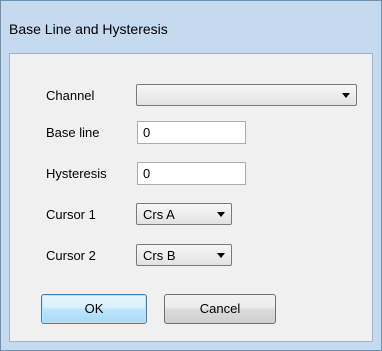 Image resolution: width=382 pixels, height=351 pixels. I want to click on cursor2-label: Cursor 2, so click(71, 255).